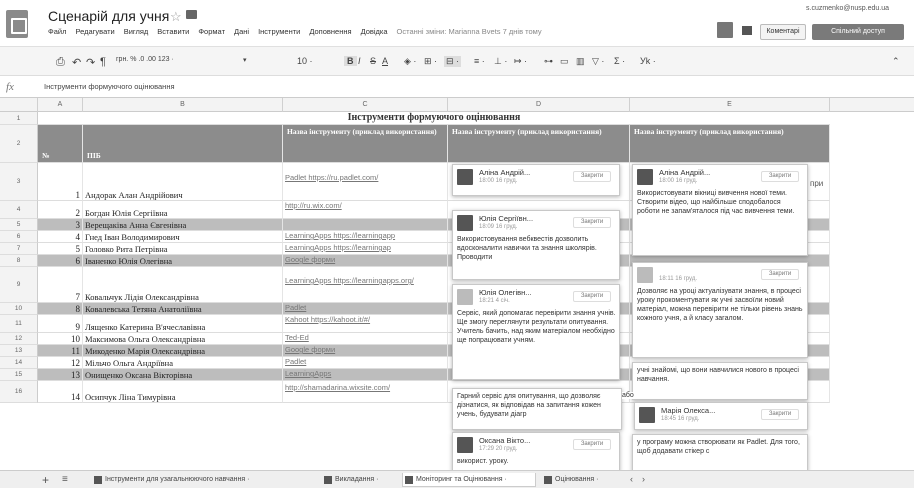 This screenshot has height=488, width=914. What do you see at coordinates (500, 61) in the screenshot?
I see `valign-icon: ⊥ ·` at bounding box center [500, 61].